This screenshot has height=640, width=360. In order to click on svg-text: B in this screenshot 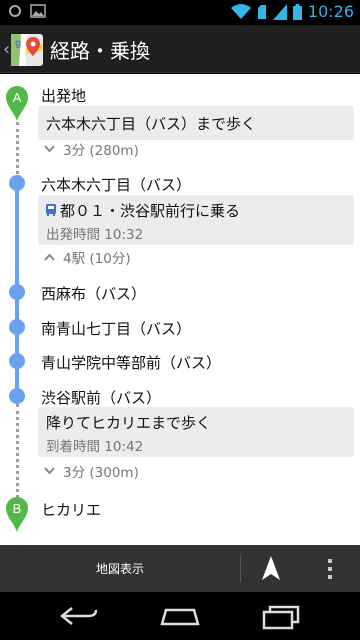, I will do `click(17, 508)`.